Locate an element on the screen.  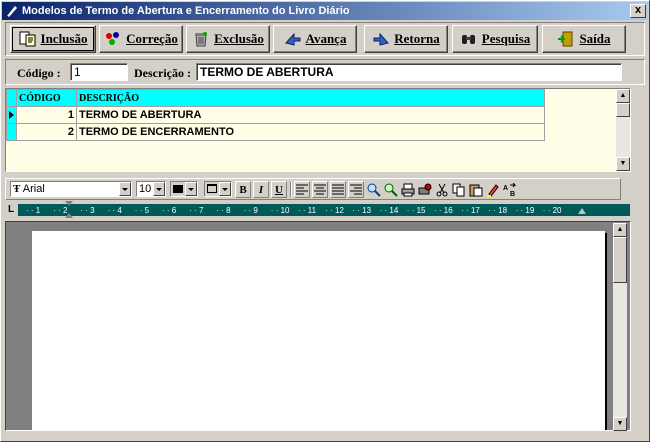
zoom-in-button is located at coordinates (374, 189).